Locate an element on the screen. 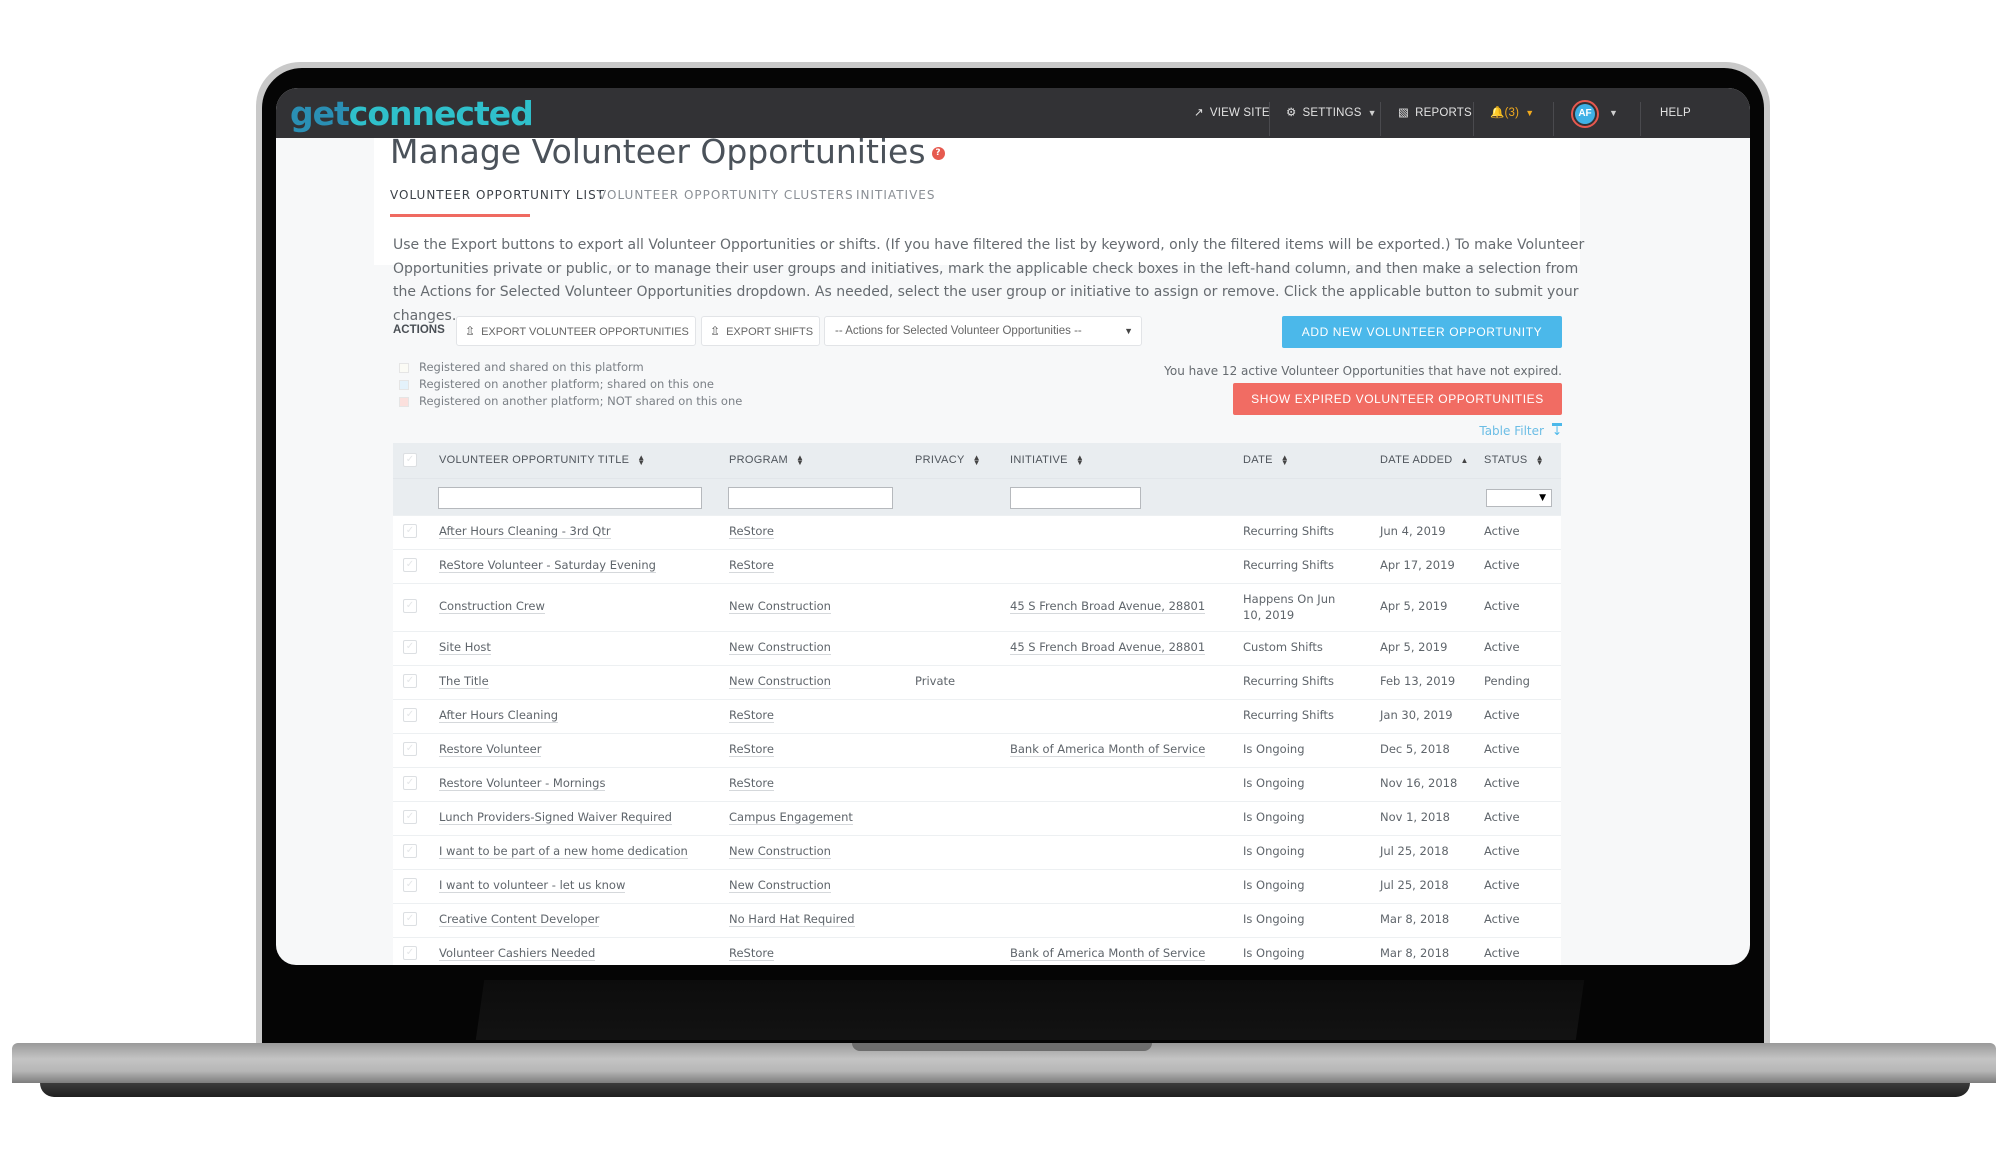  column-header-date: DATE ▲ ▼ is located at coordinates (1266, 460).